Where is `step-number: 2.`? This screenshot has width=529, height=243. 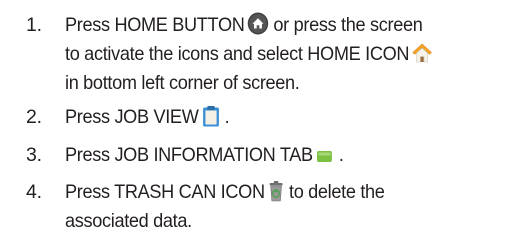
step-number: 2. is located at coordinates (34, 117).